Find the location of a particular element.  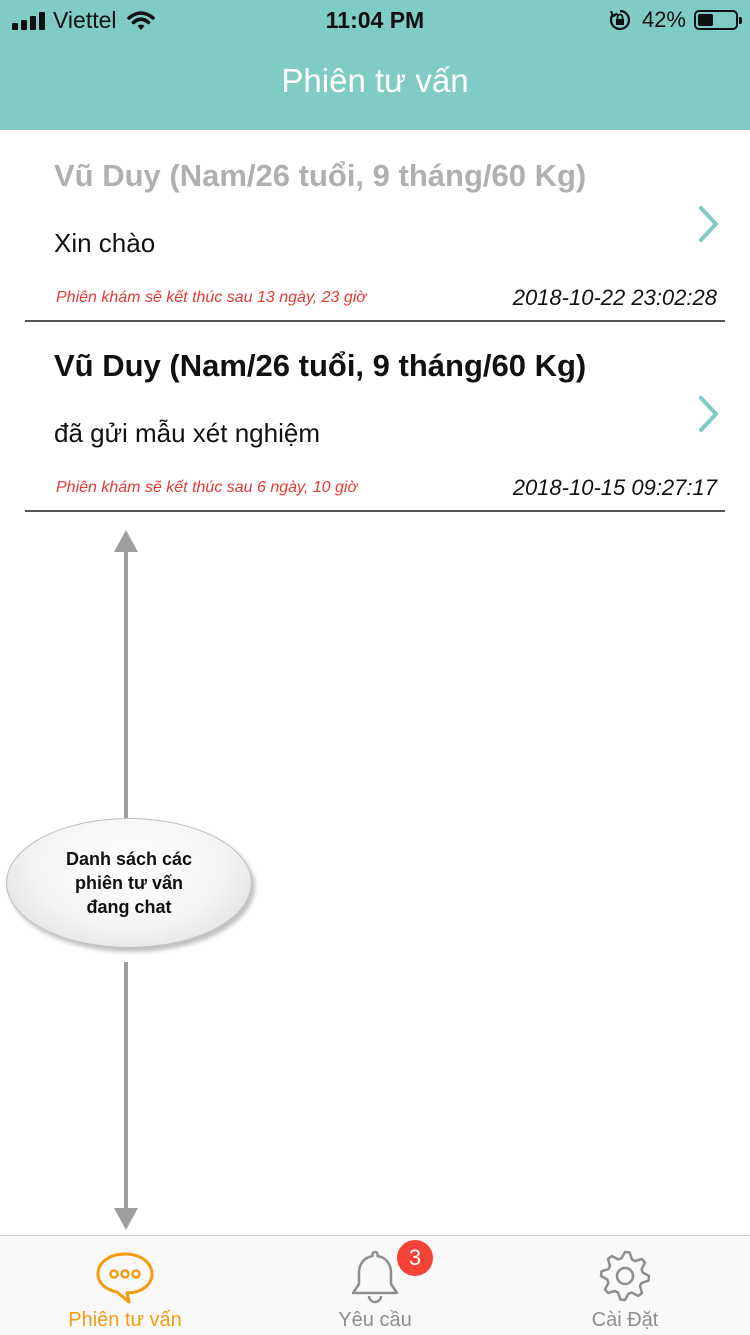

annotation-text: Danh sách các phiên tư vấn đang chat is located at coordinates (129, 883).